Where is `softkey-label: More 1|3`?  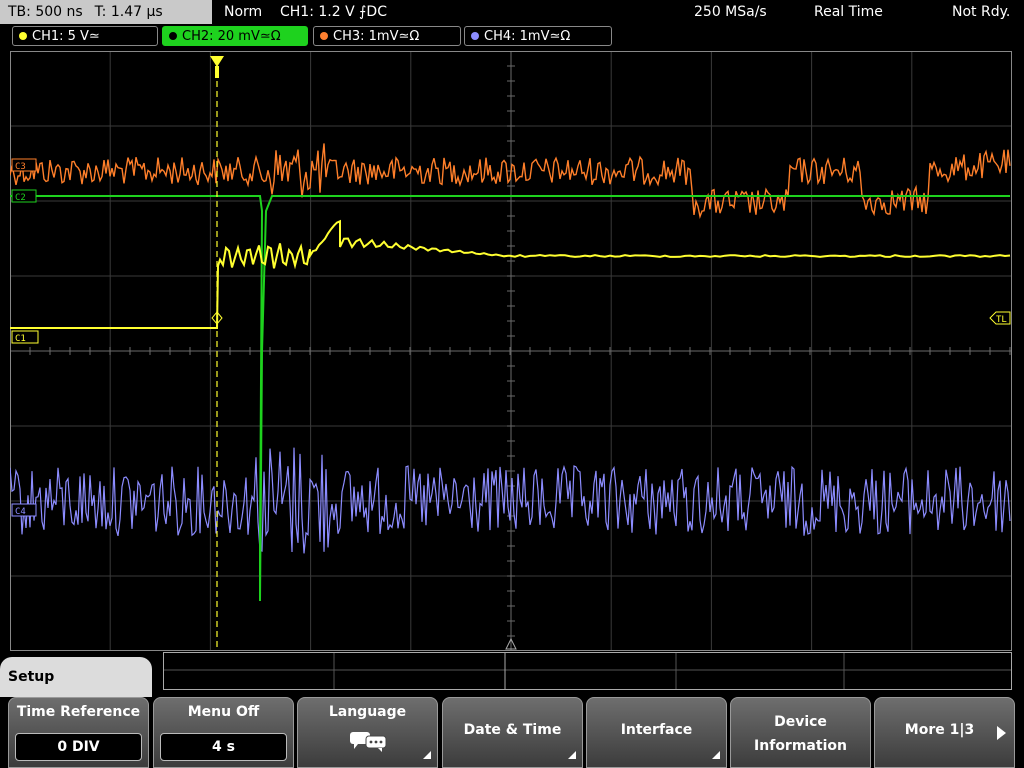
softkey-label: More 1|3 is located at coordinates (939, 730).